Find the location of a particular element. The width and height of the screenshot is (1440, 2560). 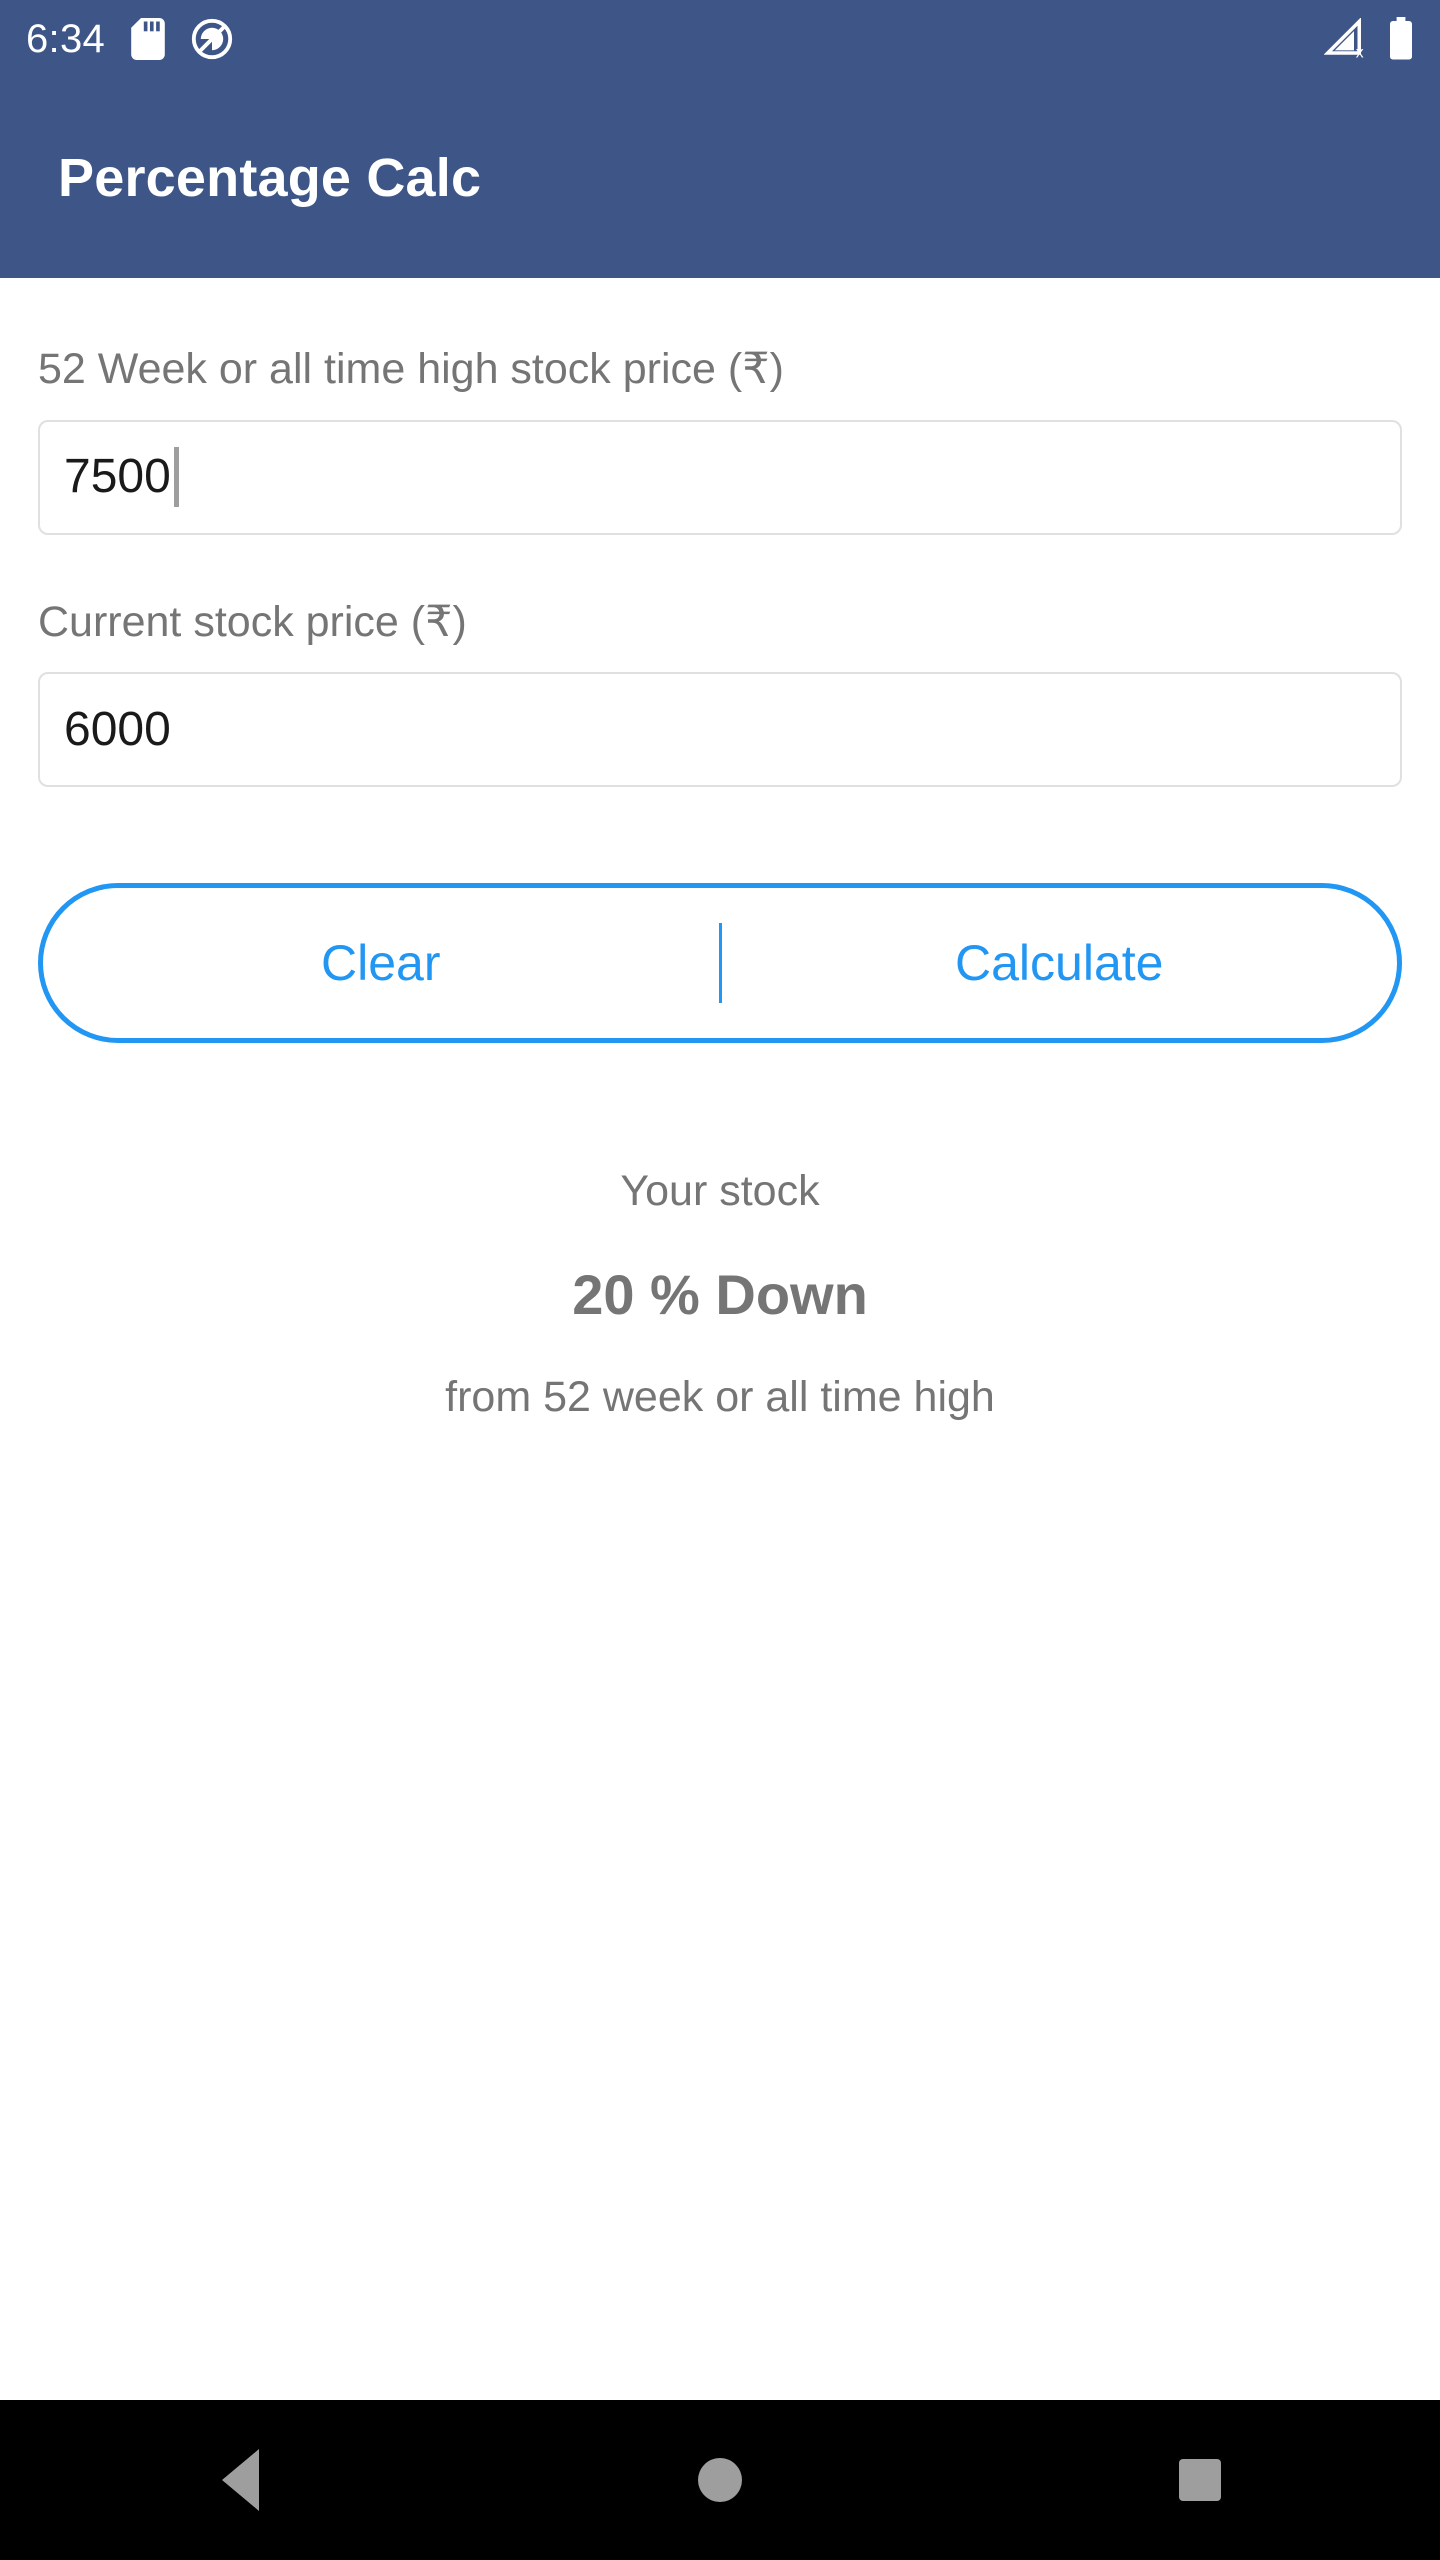

page-title: Percentage Calc is located at coordinates (270, 178).